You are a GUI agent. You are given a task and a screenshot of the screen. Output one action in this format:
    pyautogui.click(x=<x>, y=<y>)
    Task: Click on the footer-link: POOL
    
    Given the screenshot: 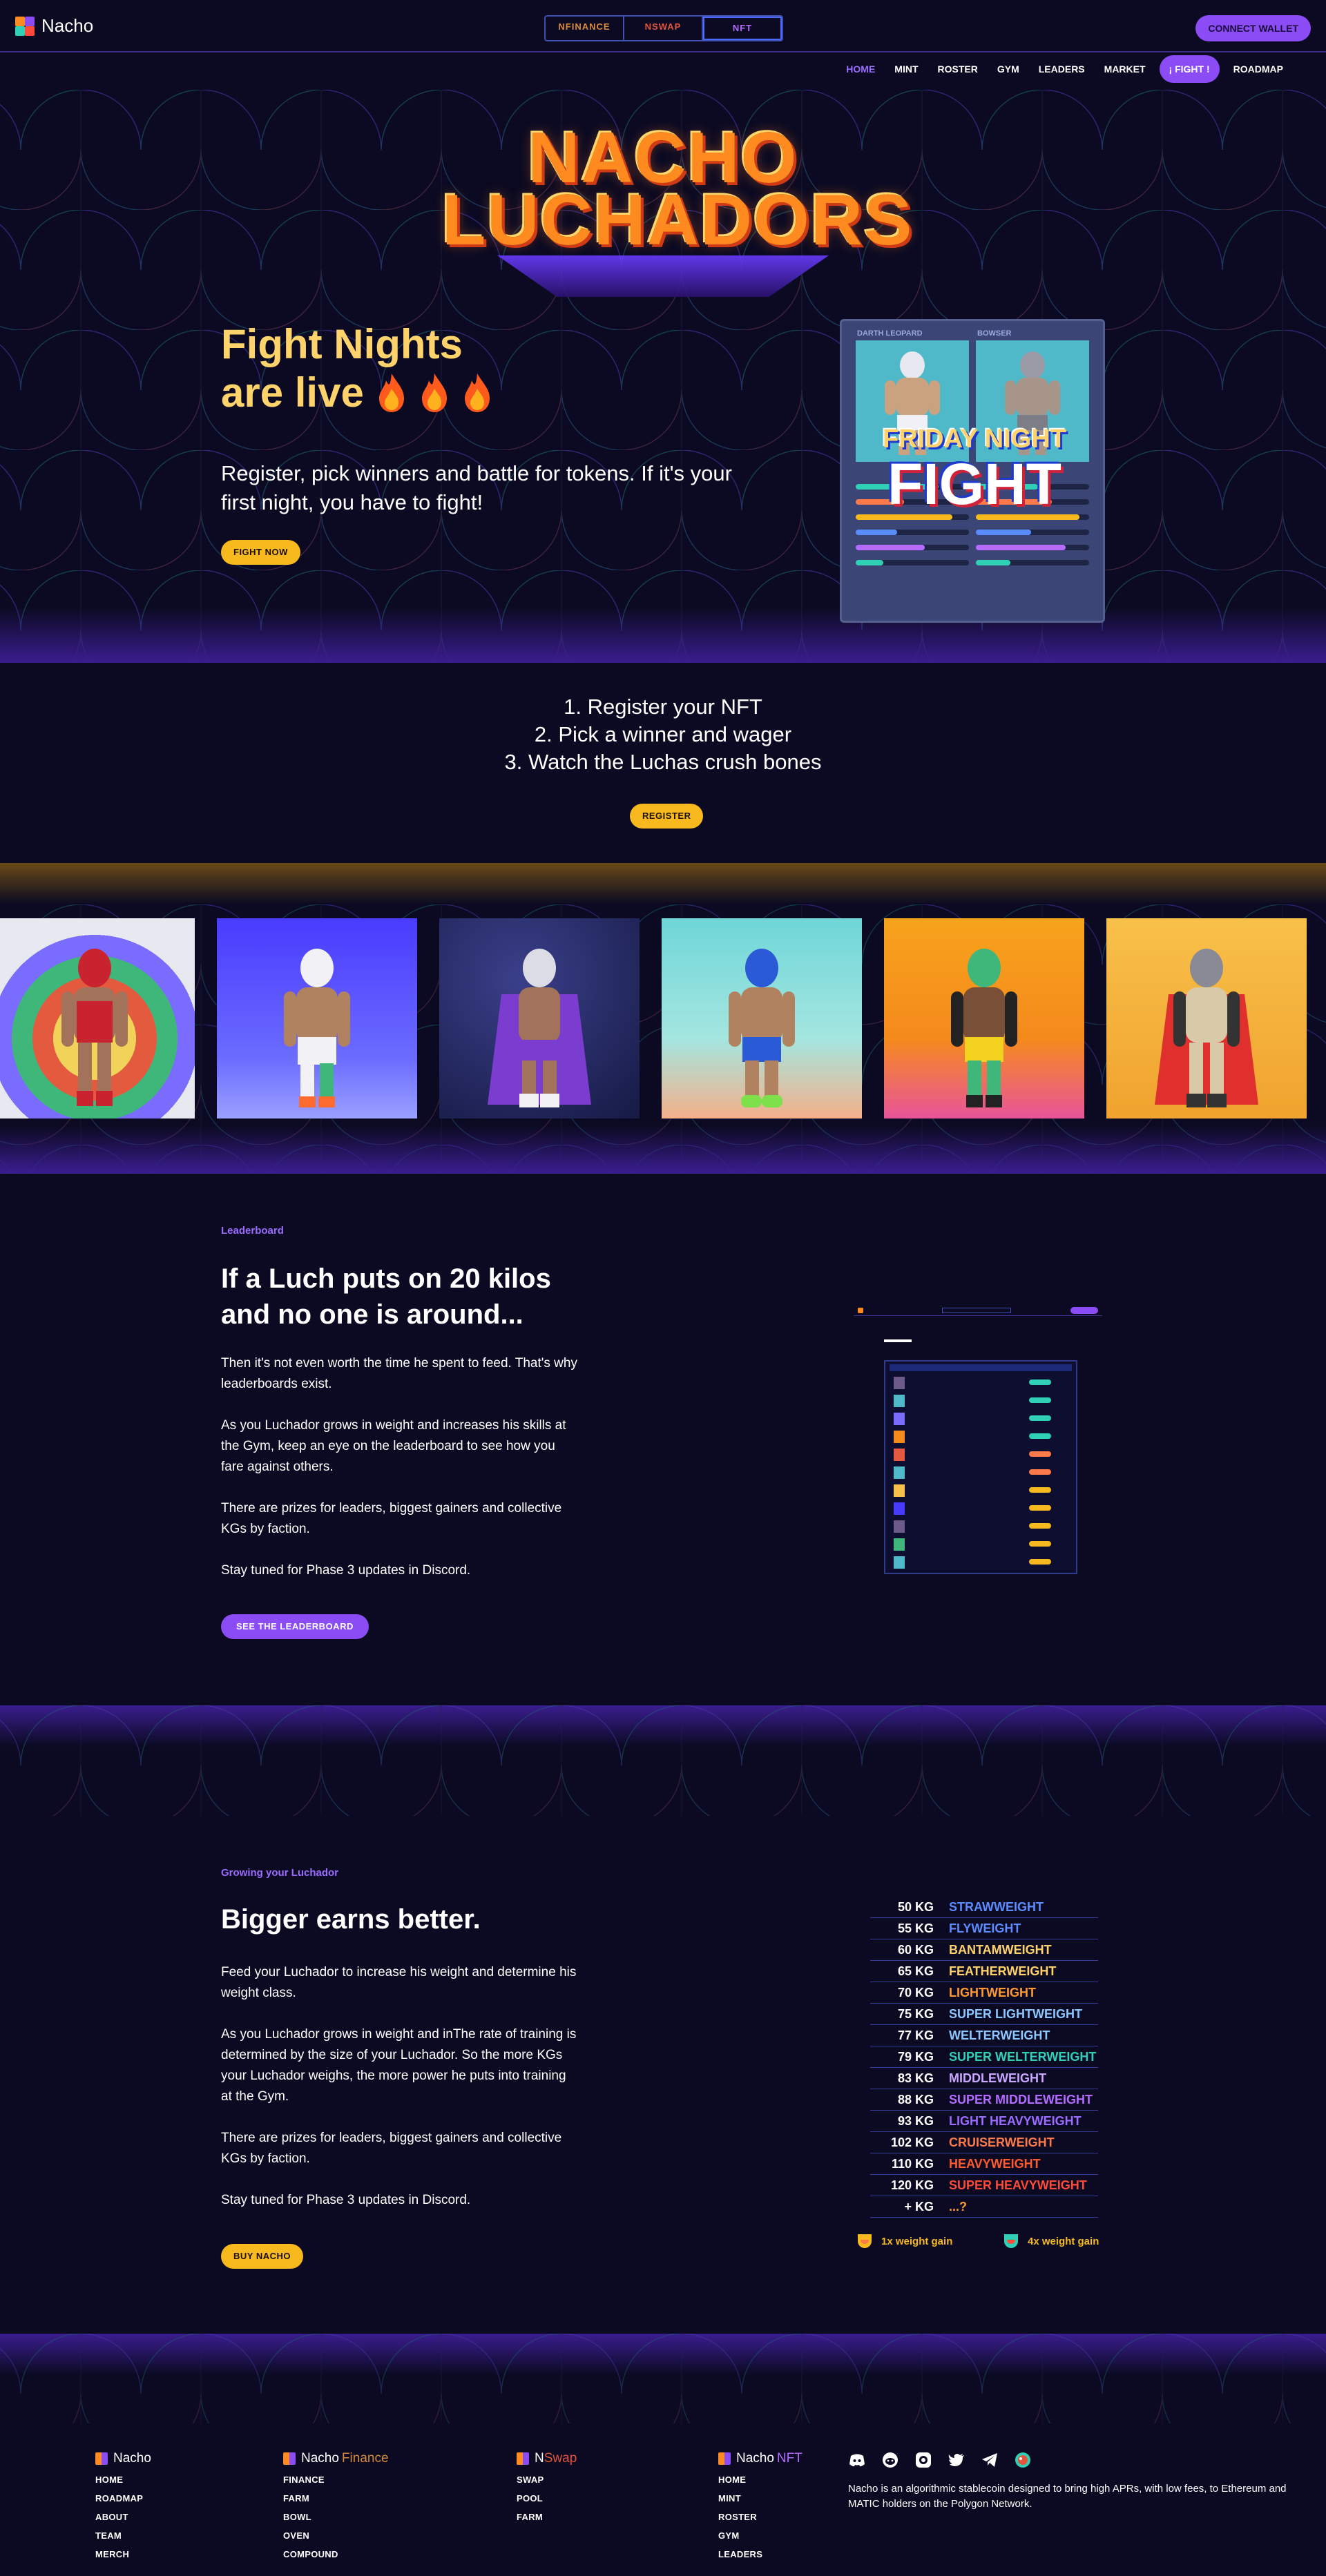 What is the action you would take?
    pyautogui.click(x=547, y=2499)
    